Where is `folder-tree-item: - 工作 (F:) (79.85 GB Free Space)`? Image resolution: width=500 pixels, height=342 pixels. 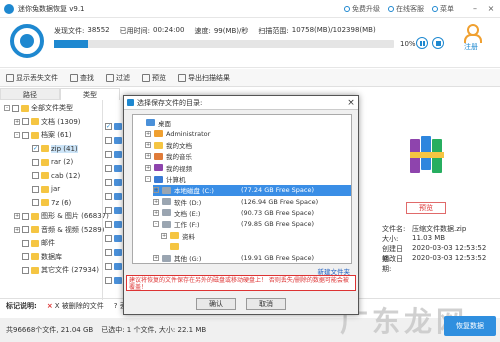 folder-tree-item: - 工作 (F:) (79.85 GB Free Space) is located at coordinates (233, 224).